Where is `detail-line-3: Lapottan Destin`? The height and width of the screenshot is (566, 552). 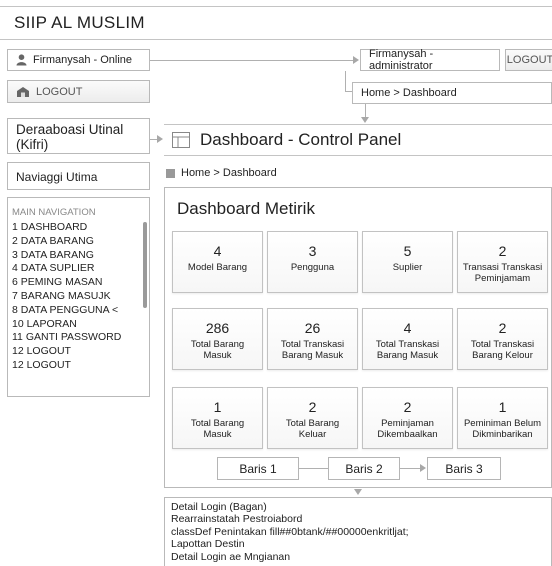 detail-line-3: Lapottan Destin is located at coordinates (208, 544).